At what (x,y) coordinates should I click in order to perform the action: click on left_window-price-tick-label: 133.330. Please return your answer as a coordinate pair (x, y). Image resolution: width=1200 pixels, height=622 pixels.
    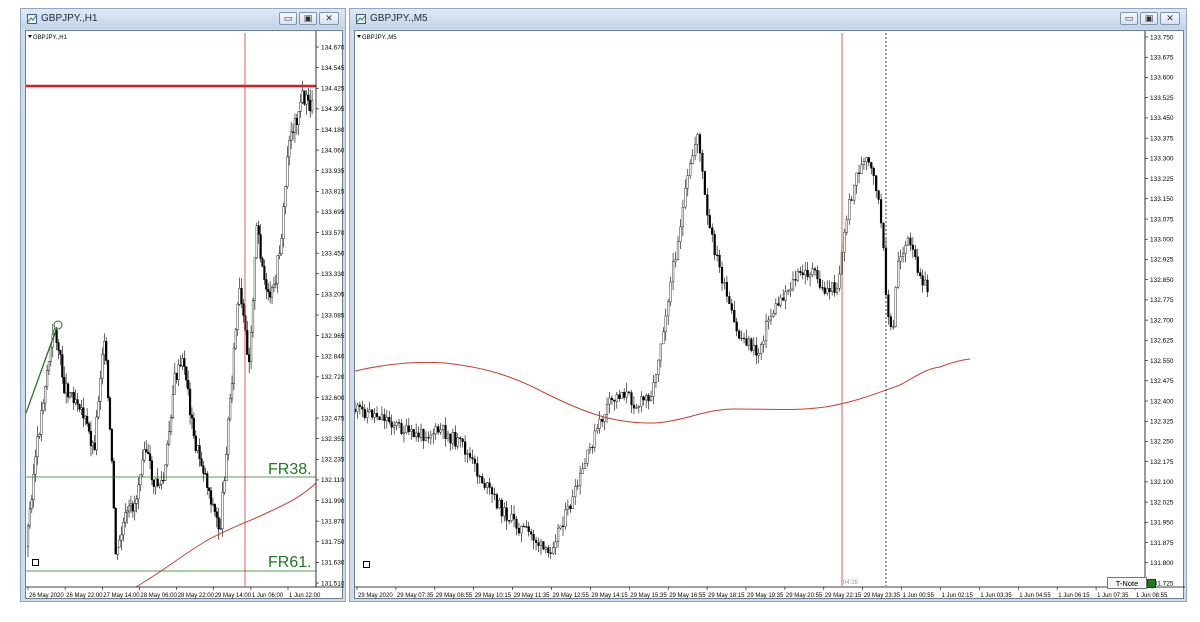
    Looking at the image, I should click on (332, 274).